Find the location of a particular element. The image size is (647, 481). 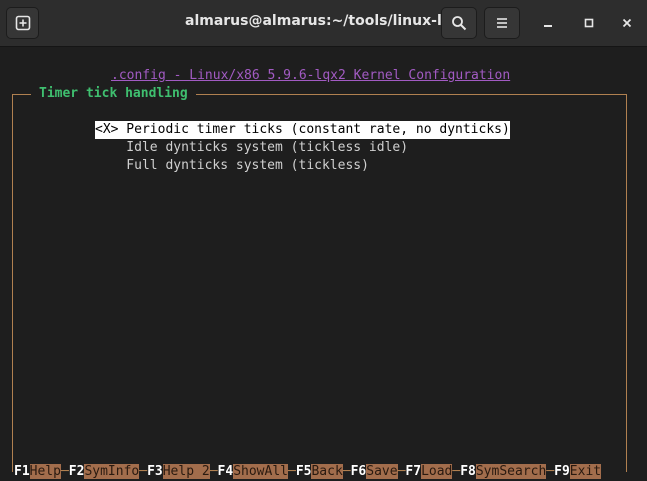

minimize-icon is located at coordinates (548, 23).